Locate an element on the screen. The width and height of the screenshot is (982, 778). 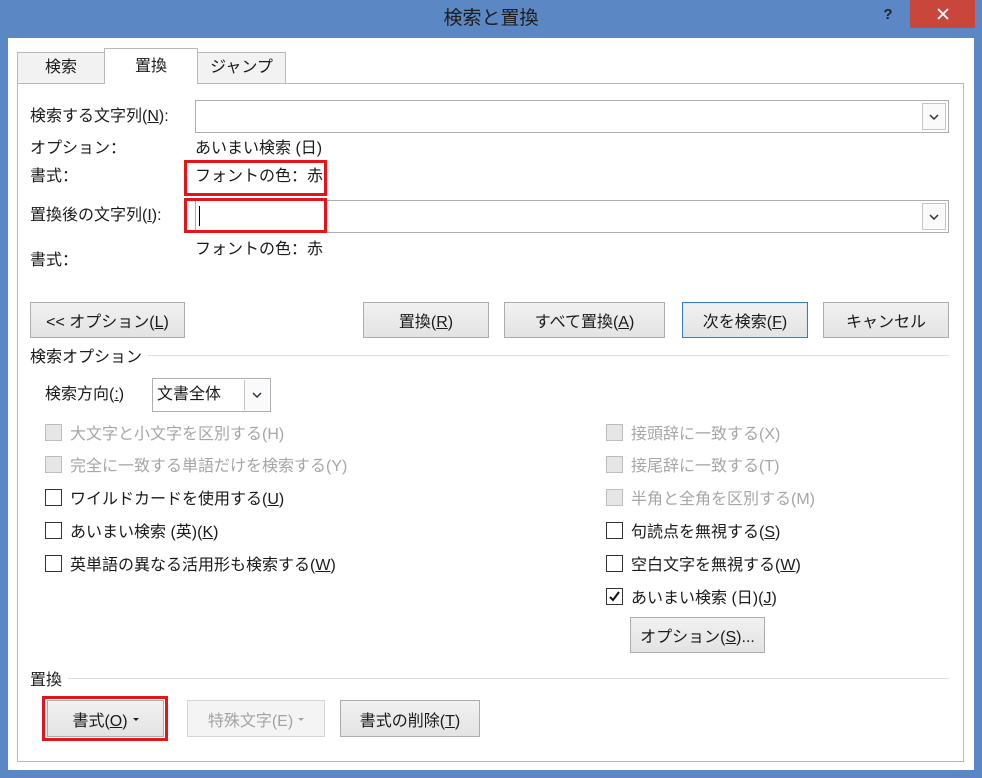
button-label: 置換(R) is located at coordinates (426, 322).